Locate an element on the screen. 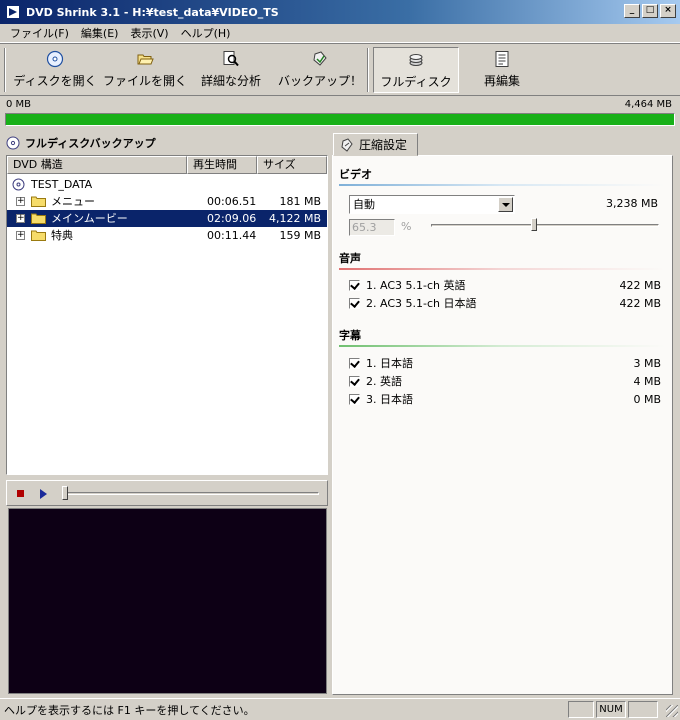 The width and height of the screenshot is (680, 720). column-header-structure: DVD 構造 is located at coordinates (97, 165).